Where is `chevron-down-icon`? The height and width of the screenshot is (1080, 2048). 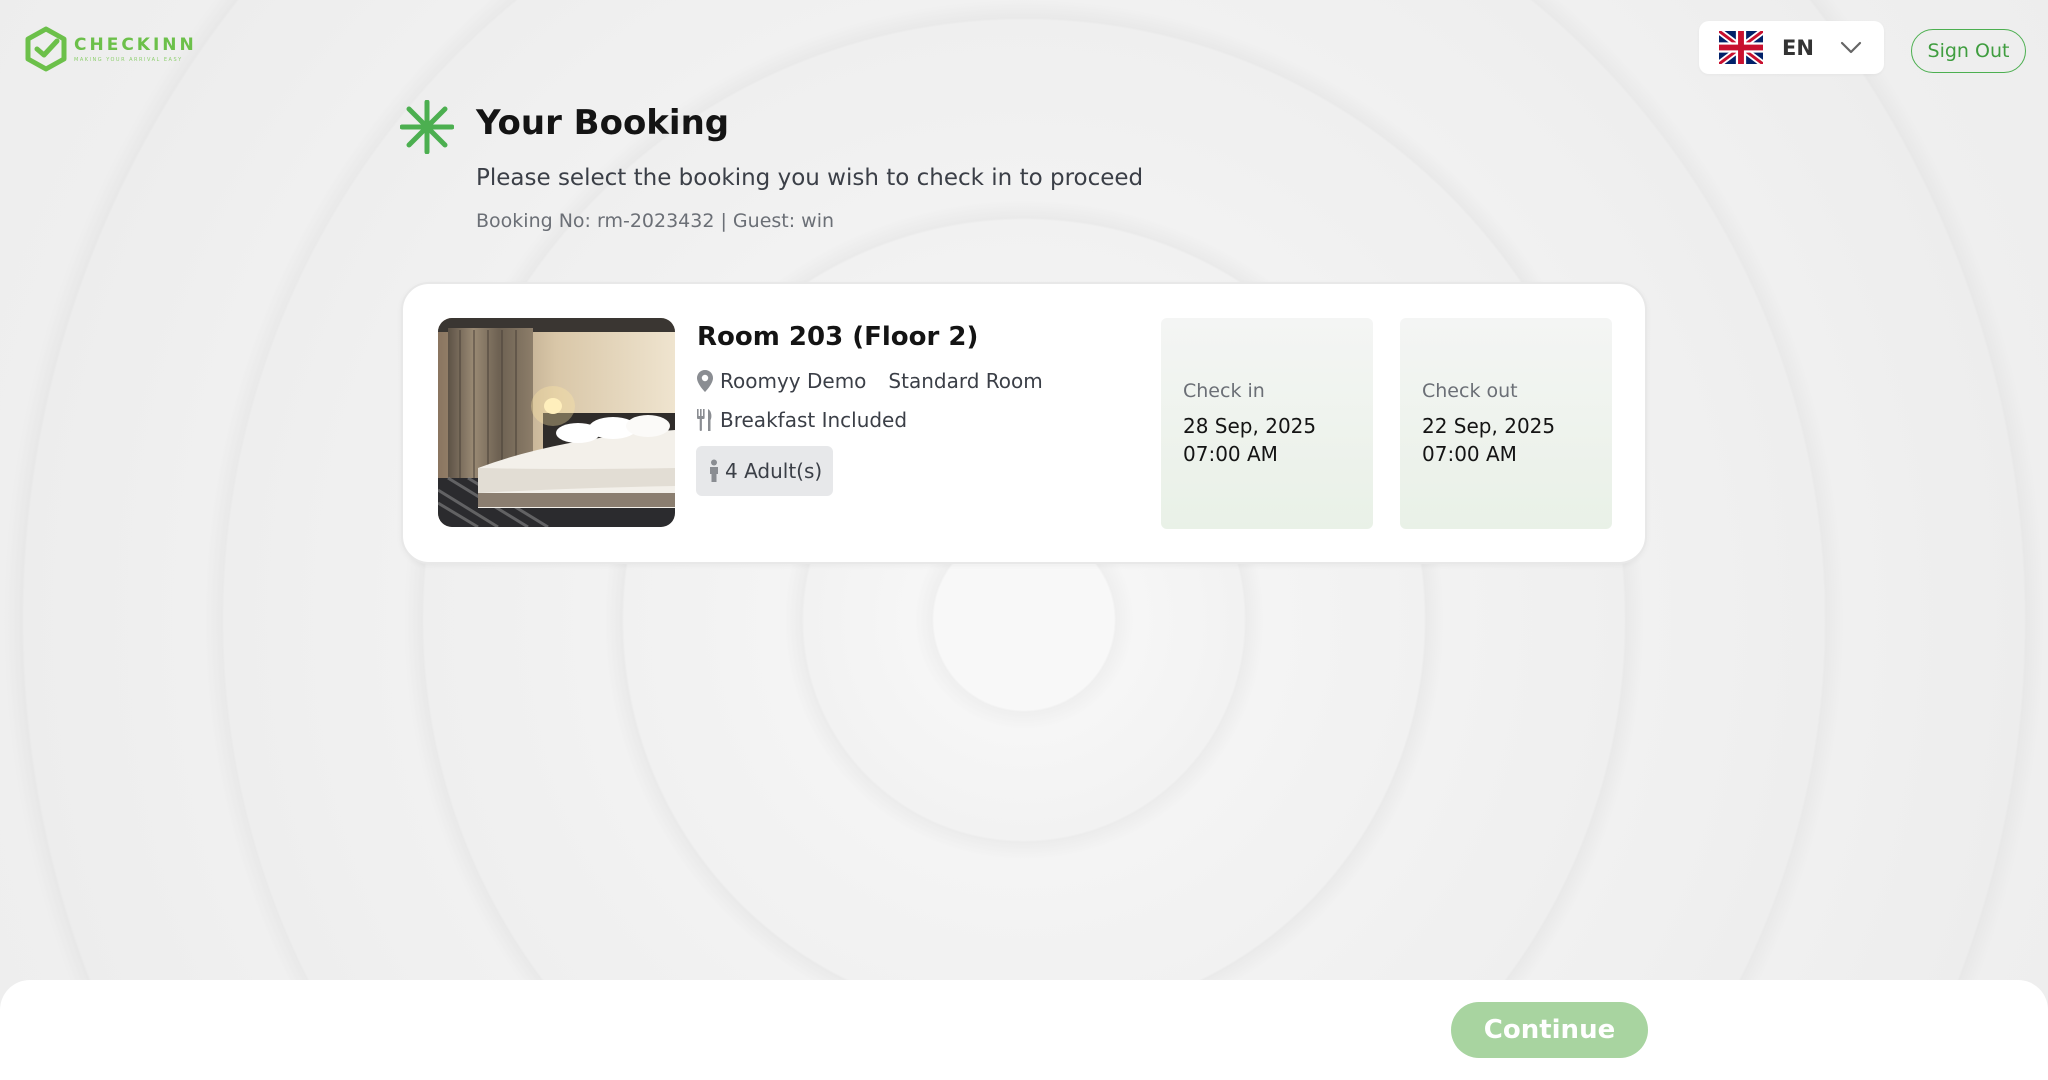 chevron-down-icon is located at coordinates (1851, 47).